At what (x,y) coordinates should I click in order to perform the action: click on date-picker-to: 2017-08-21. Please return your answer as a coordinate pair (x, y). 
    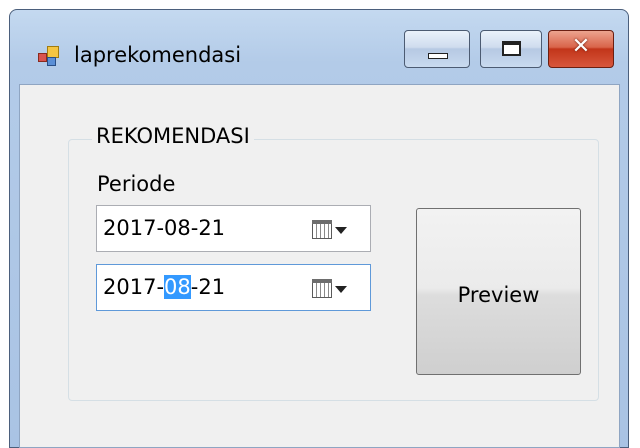
    Looking at the image, I should click on (233, 287).